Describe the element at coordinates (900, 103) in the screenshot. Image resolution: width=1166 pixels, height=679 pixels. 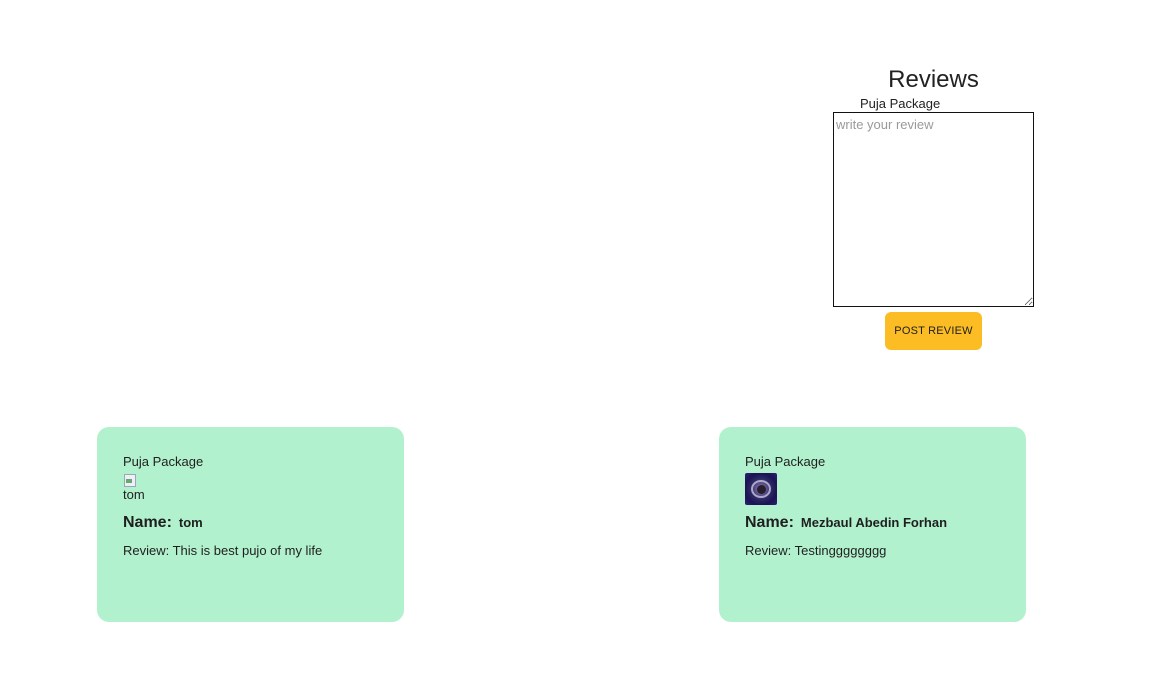
I see `package-label: Puja Package` at that location.